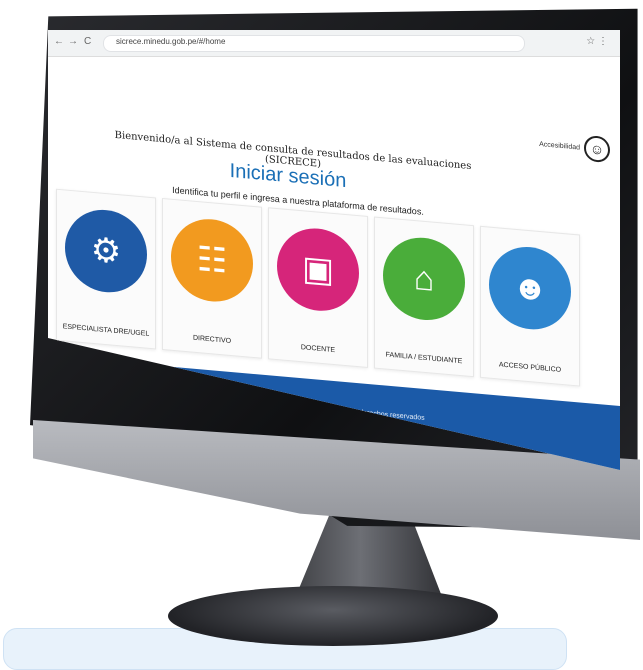  I want to click on reload-button: C, so click(87, 41).